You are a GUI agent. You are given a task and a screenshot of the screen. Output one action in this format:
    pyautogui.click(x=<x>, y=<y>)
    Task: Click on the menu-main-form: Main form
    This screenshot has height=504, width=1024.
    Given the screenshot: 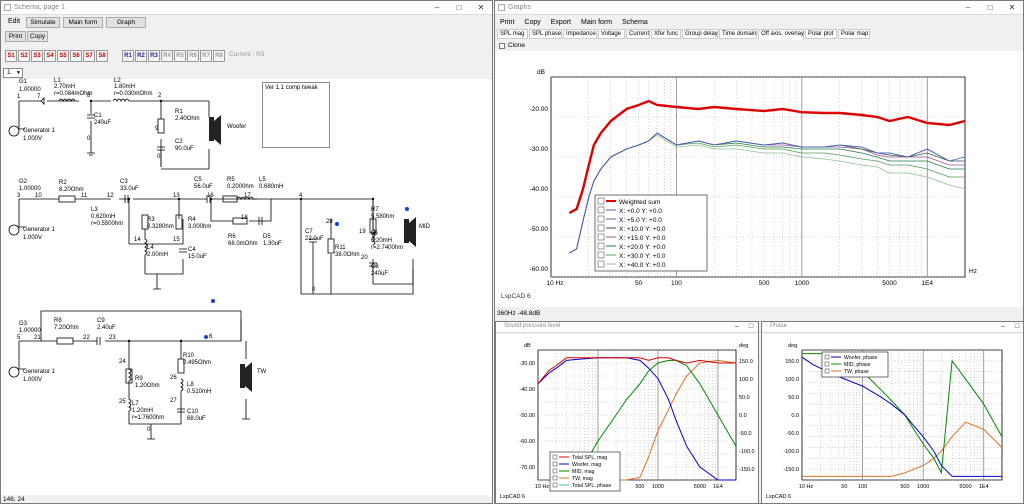 What is the action you would take?
    pyautogui.click(x=596, y=23)
    